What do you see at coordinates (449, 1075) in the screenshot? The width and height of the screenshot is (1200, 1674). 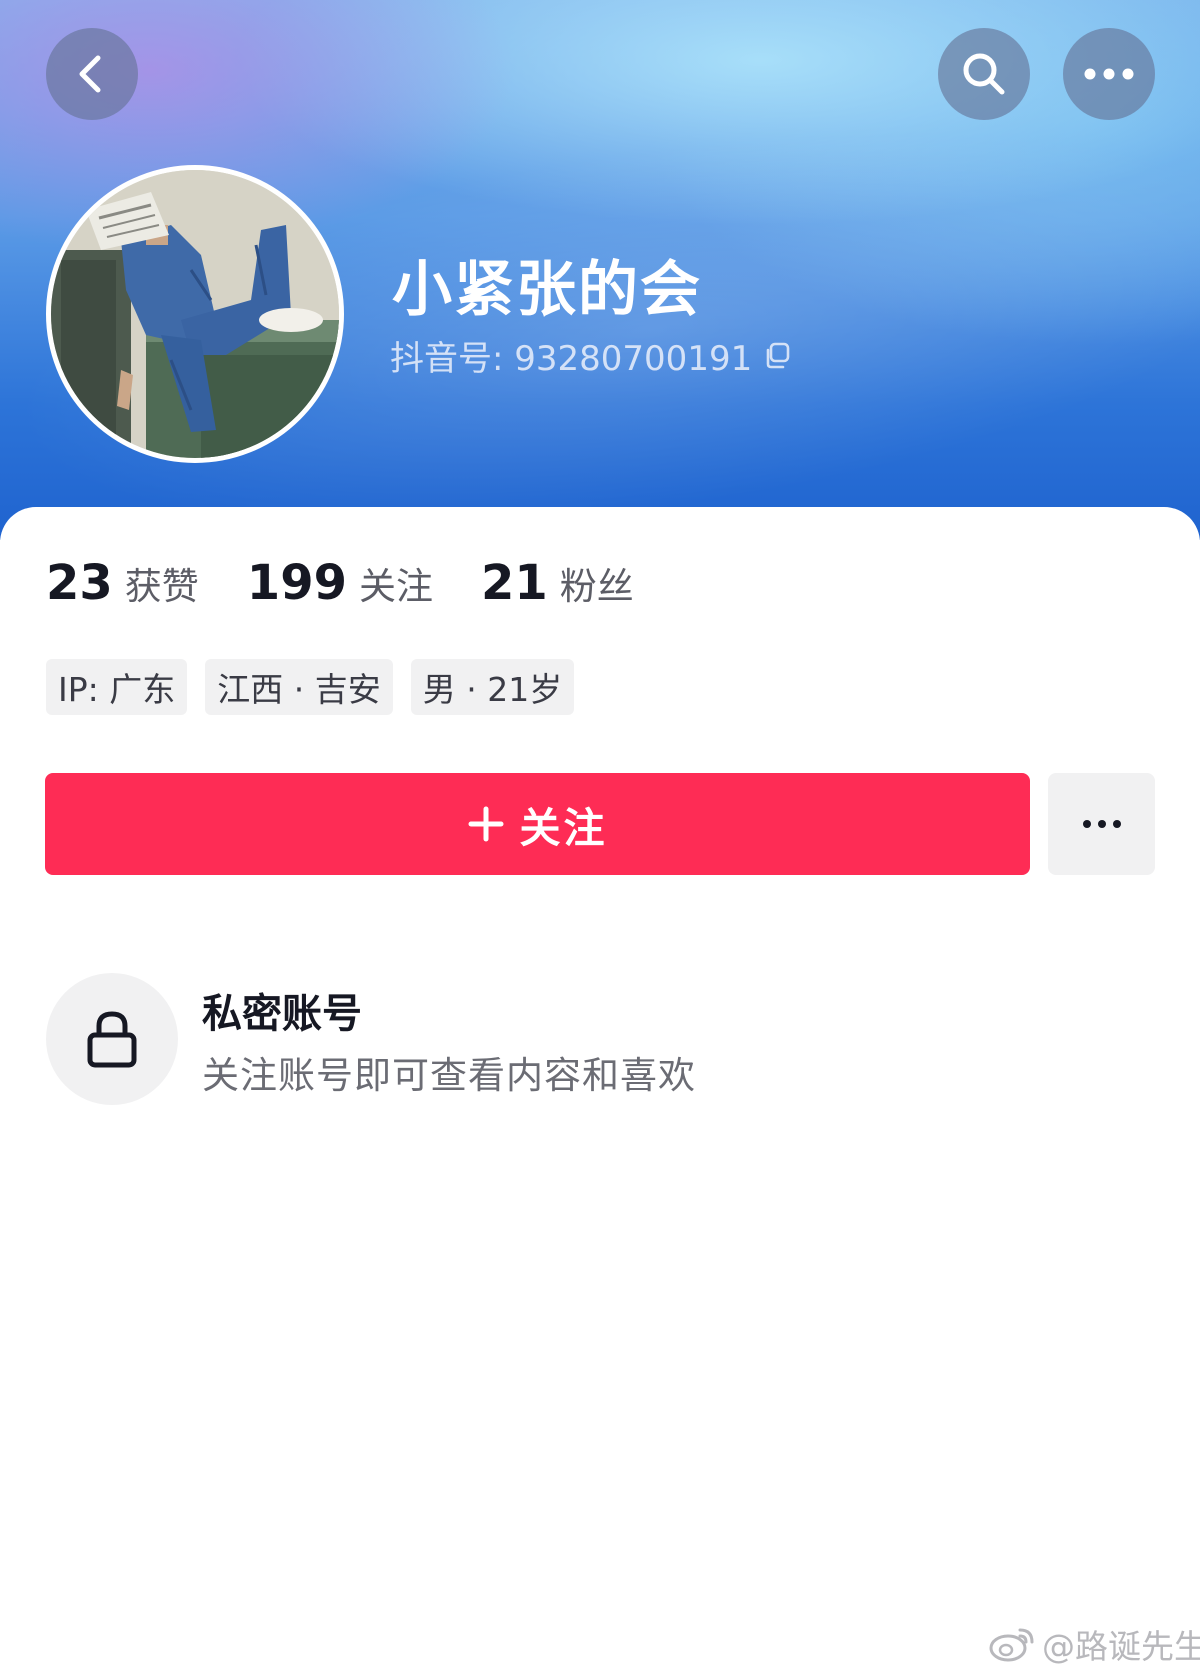 I see `private-account-description: 关注账号即可查看内容和喜欢` at bounding box center [449, 1075].